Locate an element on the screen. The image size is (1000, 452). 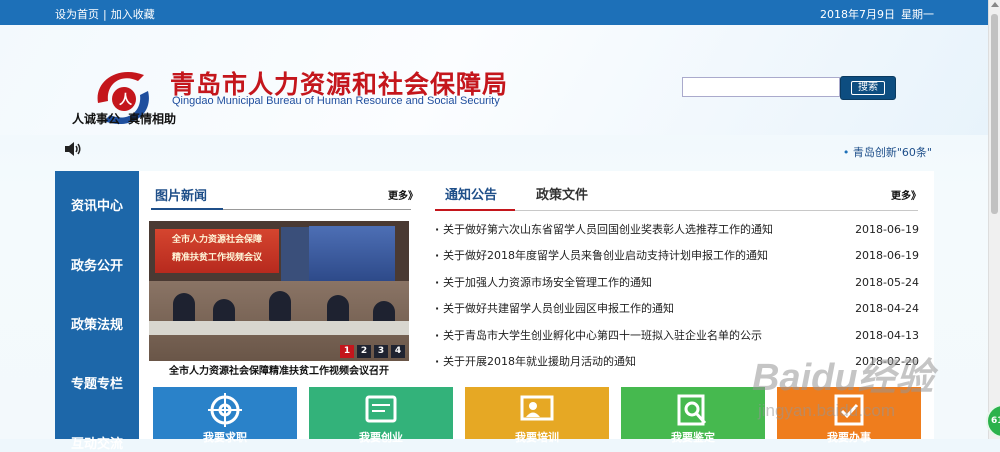
inspect-icon is located at coordinates (692, 410).